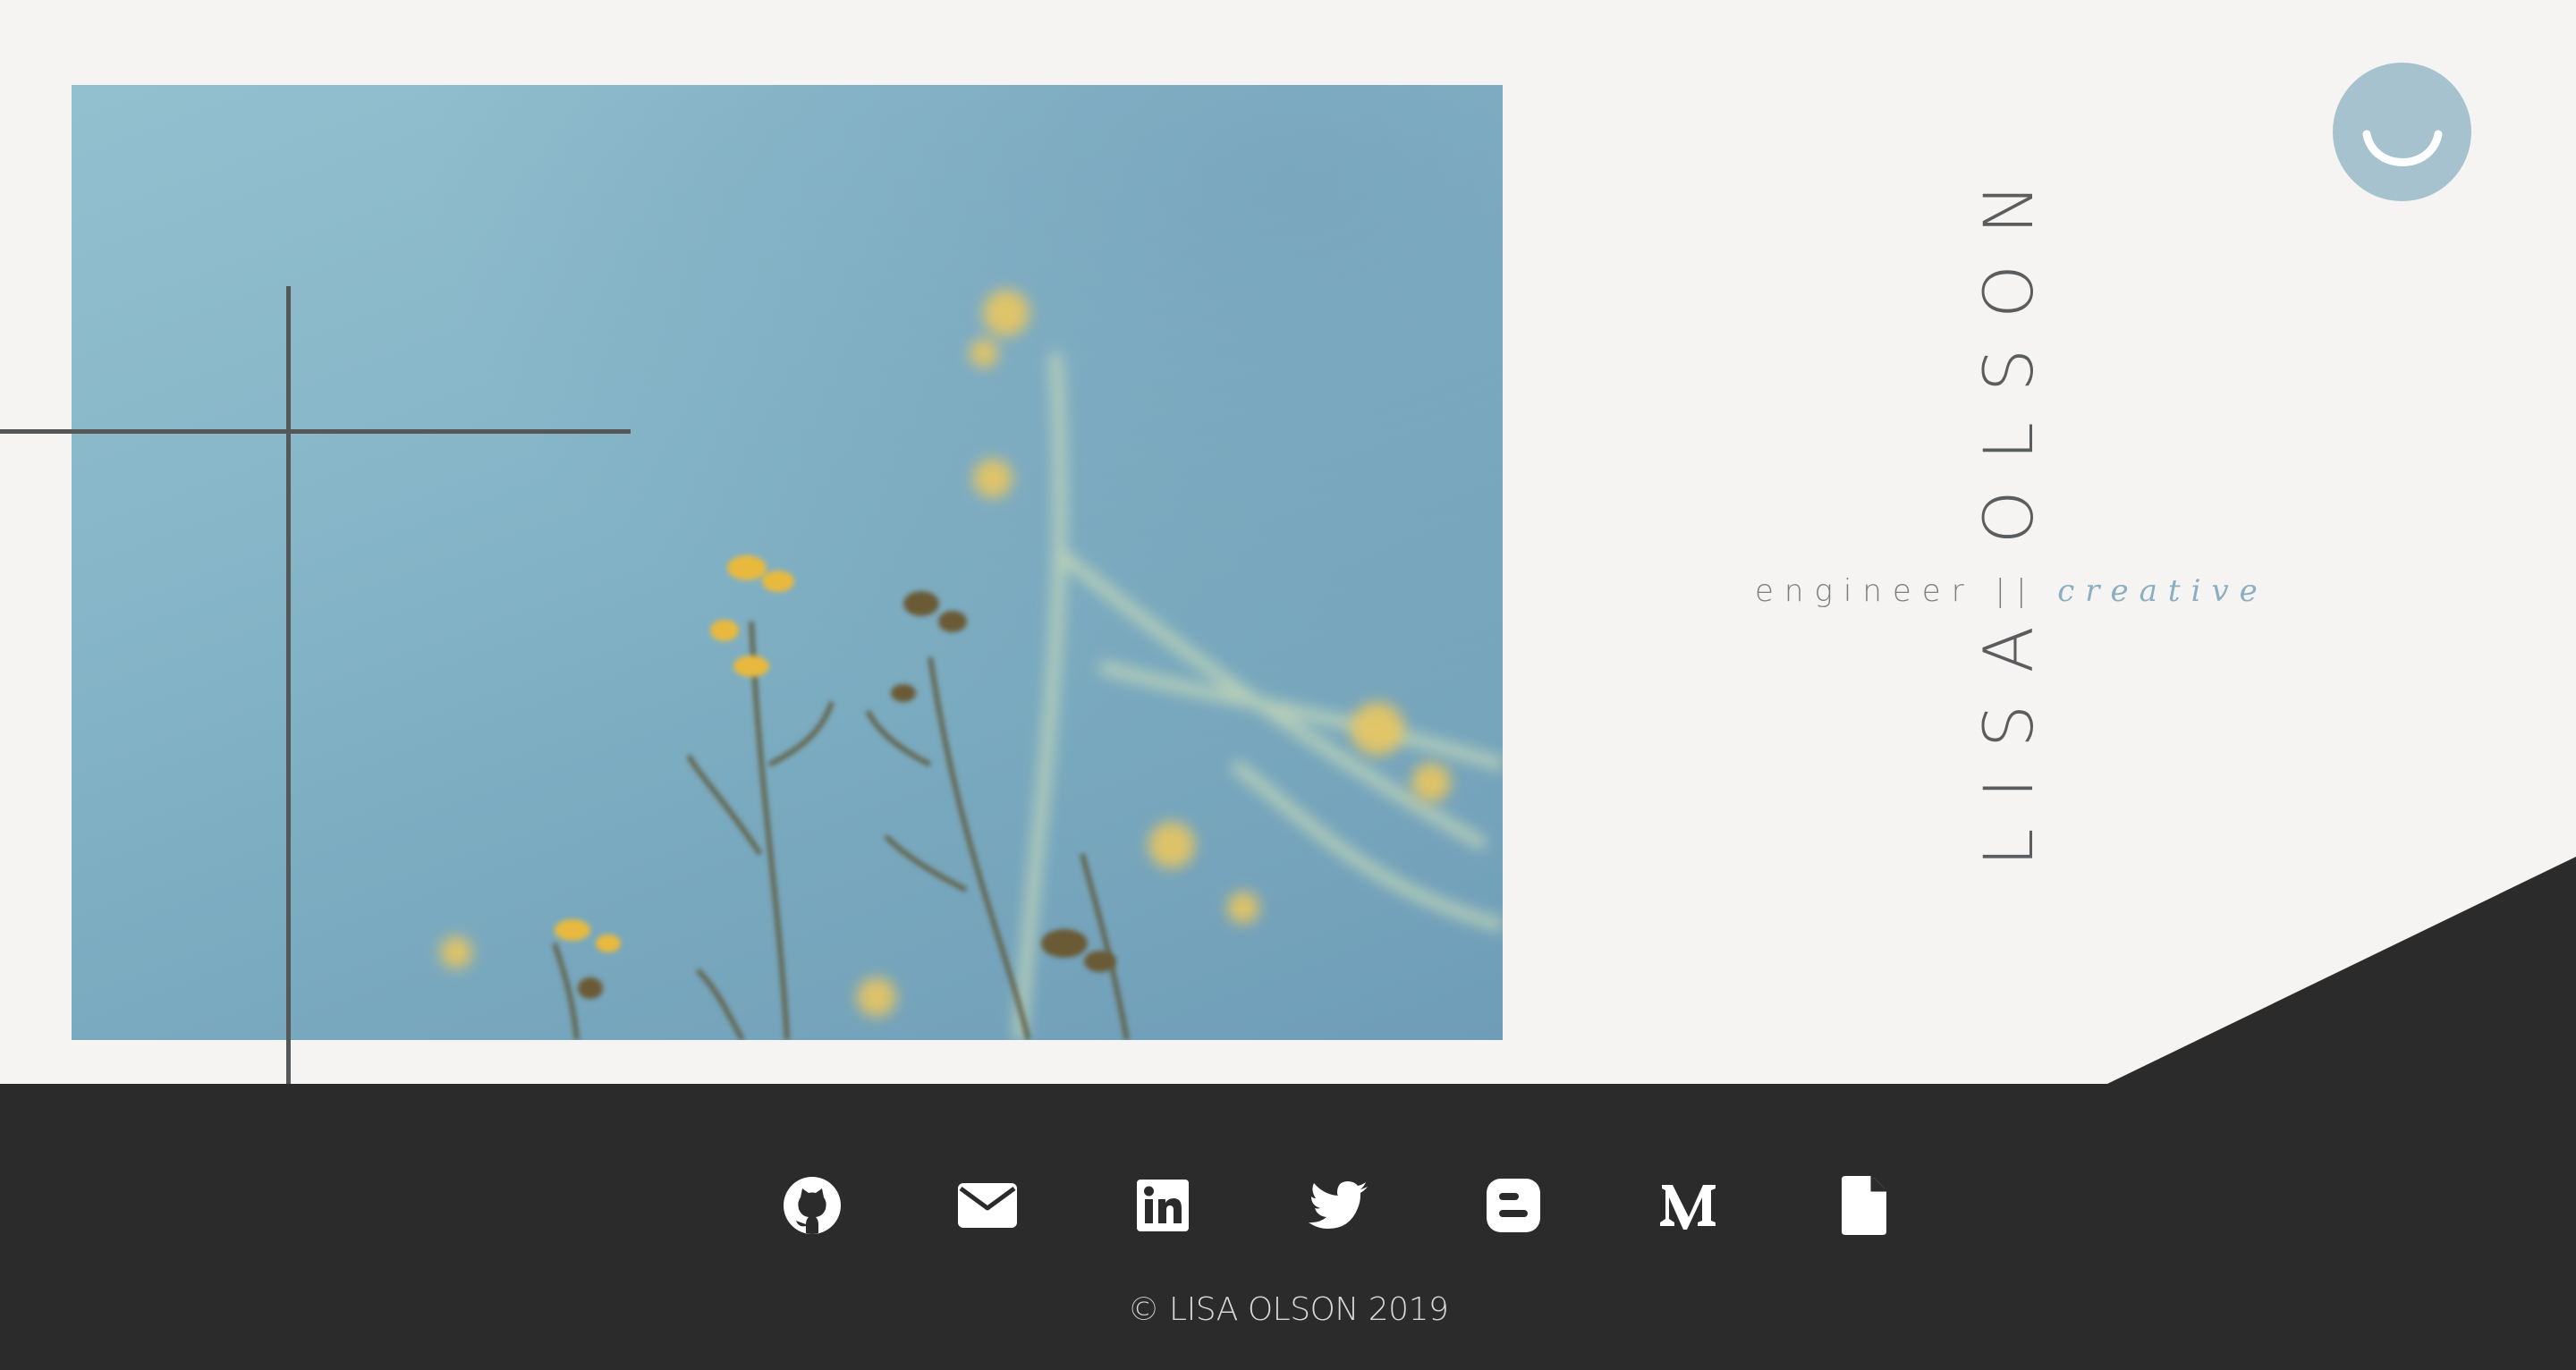 The height and width of the screenshot is (1370, 2576). I want to click on tagline-accent: creative, so click(2162, 591).